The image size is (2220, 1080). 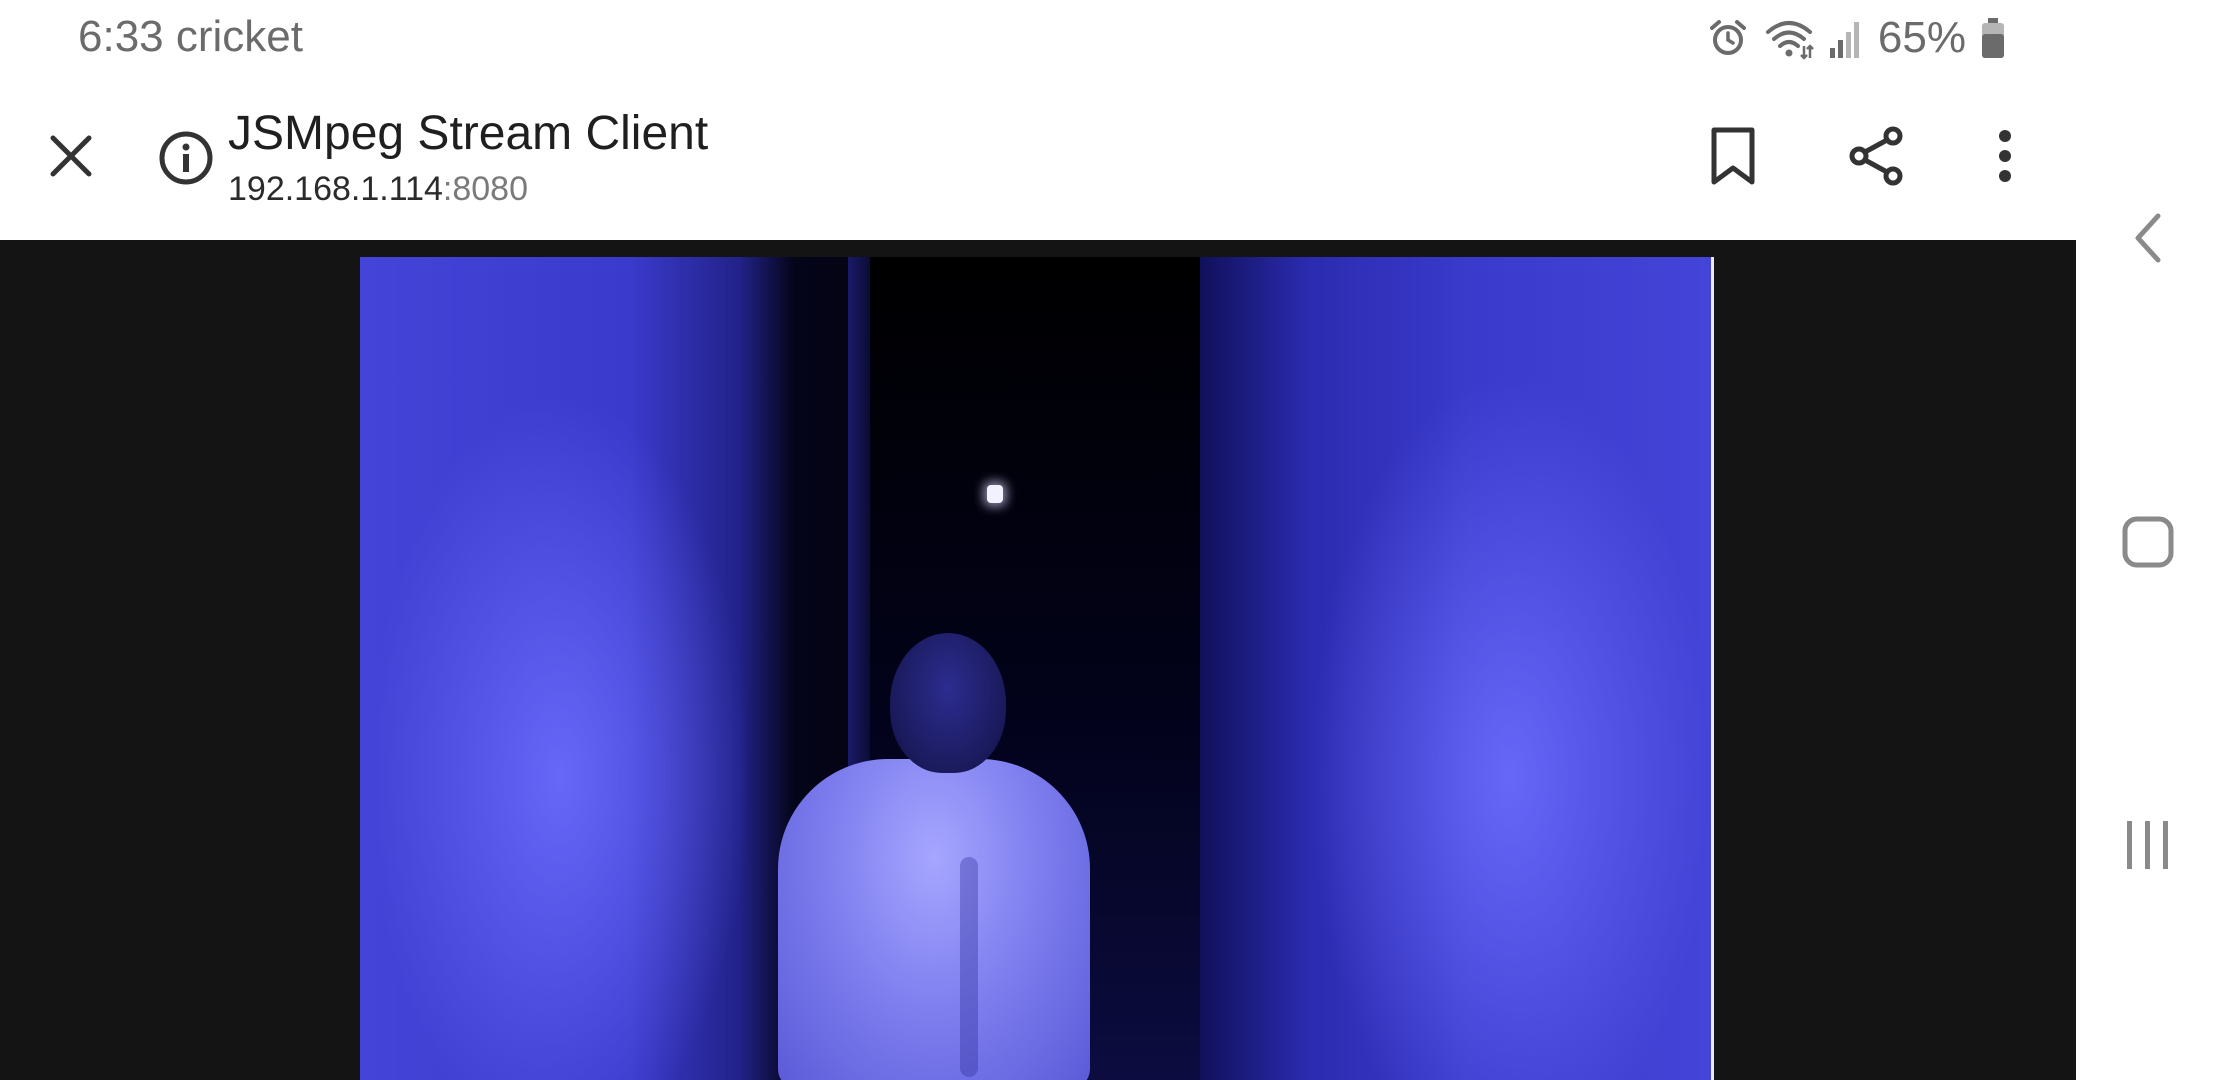 I want to click on more-options-button, so click(x=2005, y=158).